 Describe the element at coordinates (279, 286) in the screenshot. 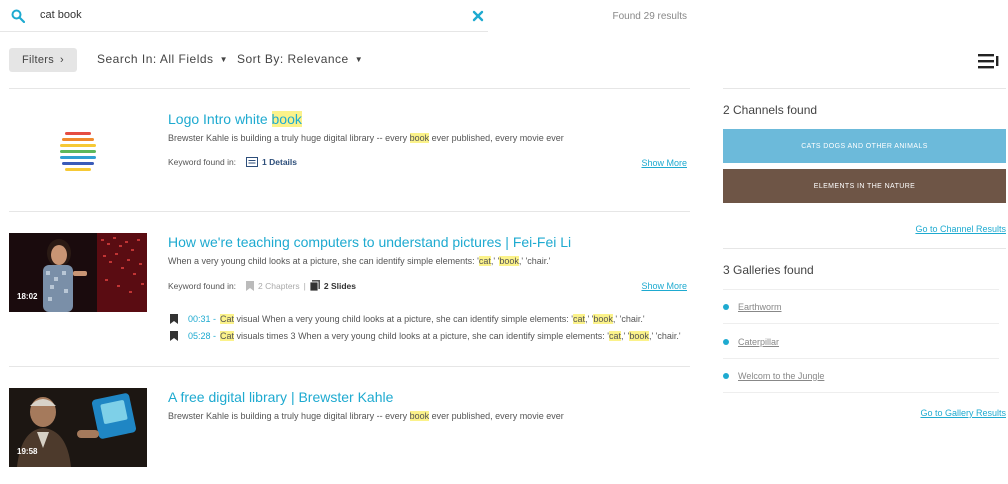

I see `chapters-link: 2 Chapters` at that location.